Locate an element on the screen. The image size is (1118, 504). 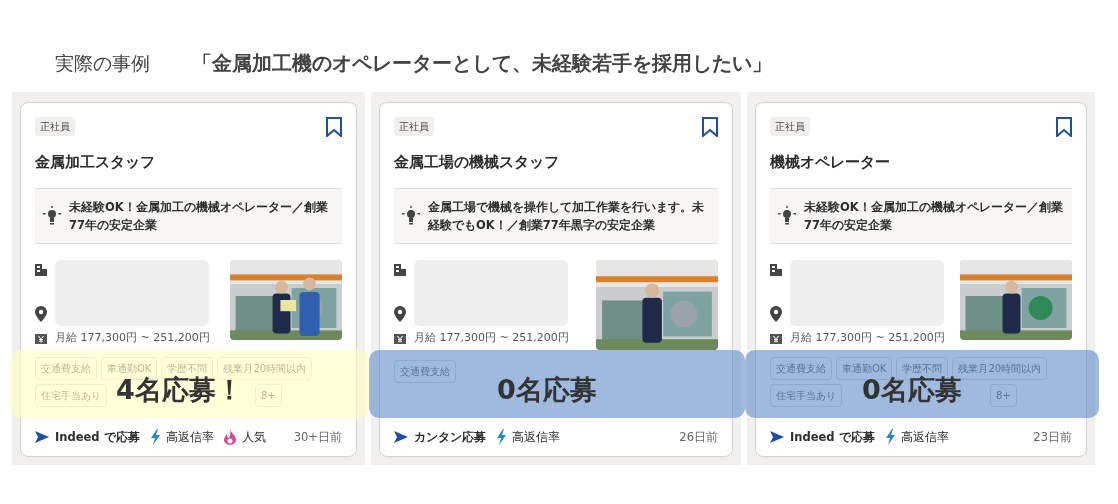
posted-date: 30+日前 is located at coordinates (317, 437).